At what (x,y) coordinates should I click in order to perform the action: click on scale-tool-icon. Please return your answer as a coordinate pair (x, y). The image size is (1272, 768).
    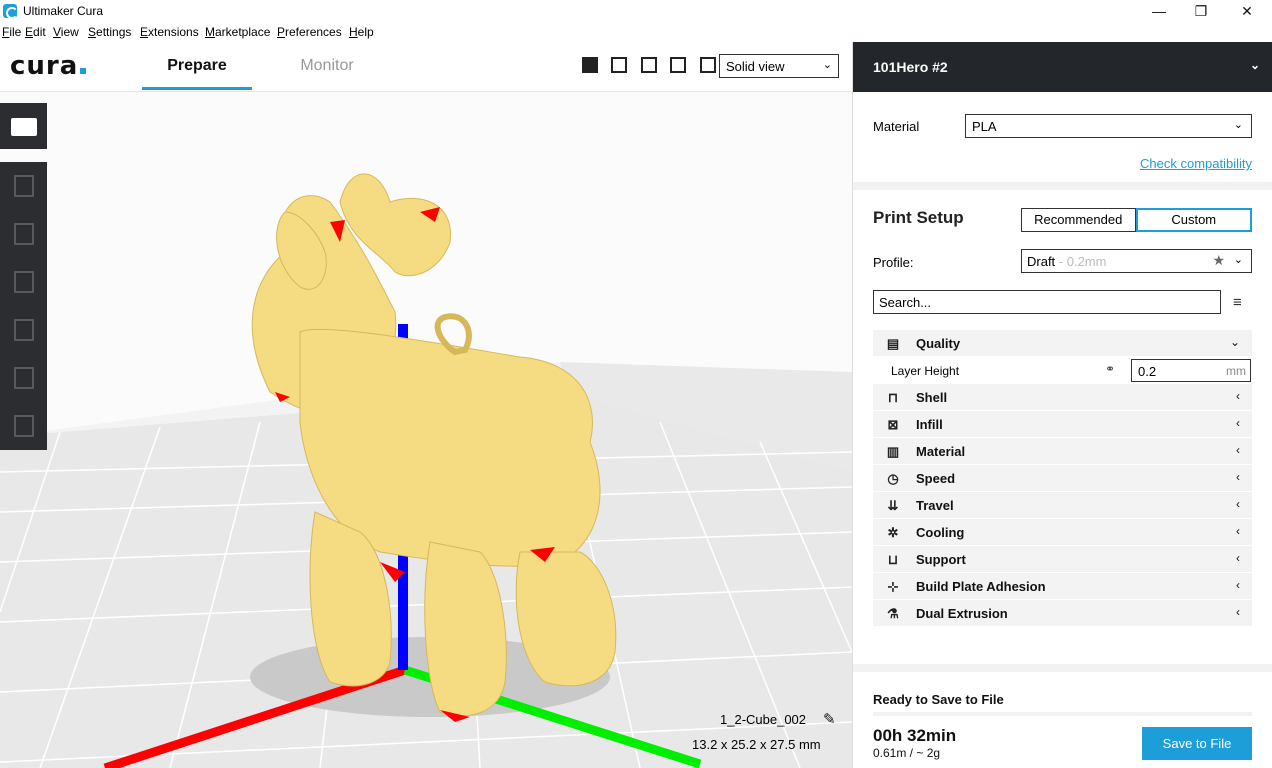
    Looking at the image, I should click on (23, 234).